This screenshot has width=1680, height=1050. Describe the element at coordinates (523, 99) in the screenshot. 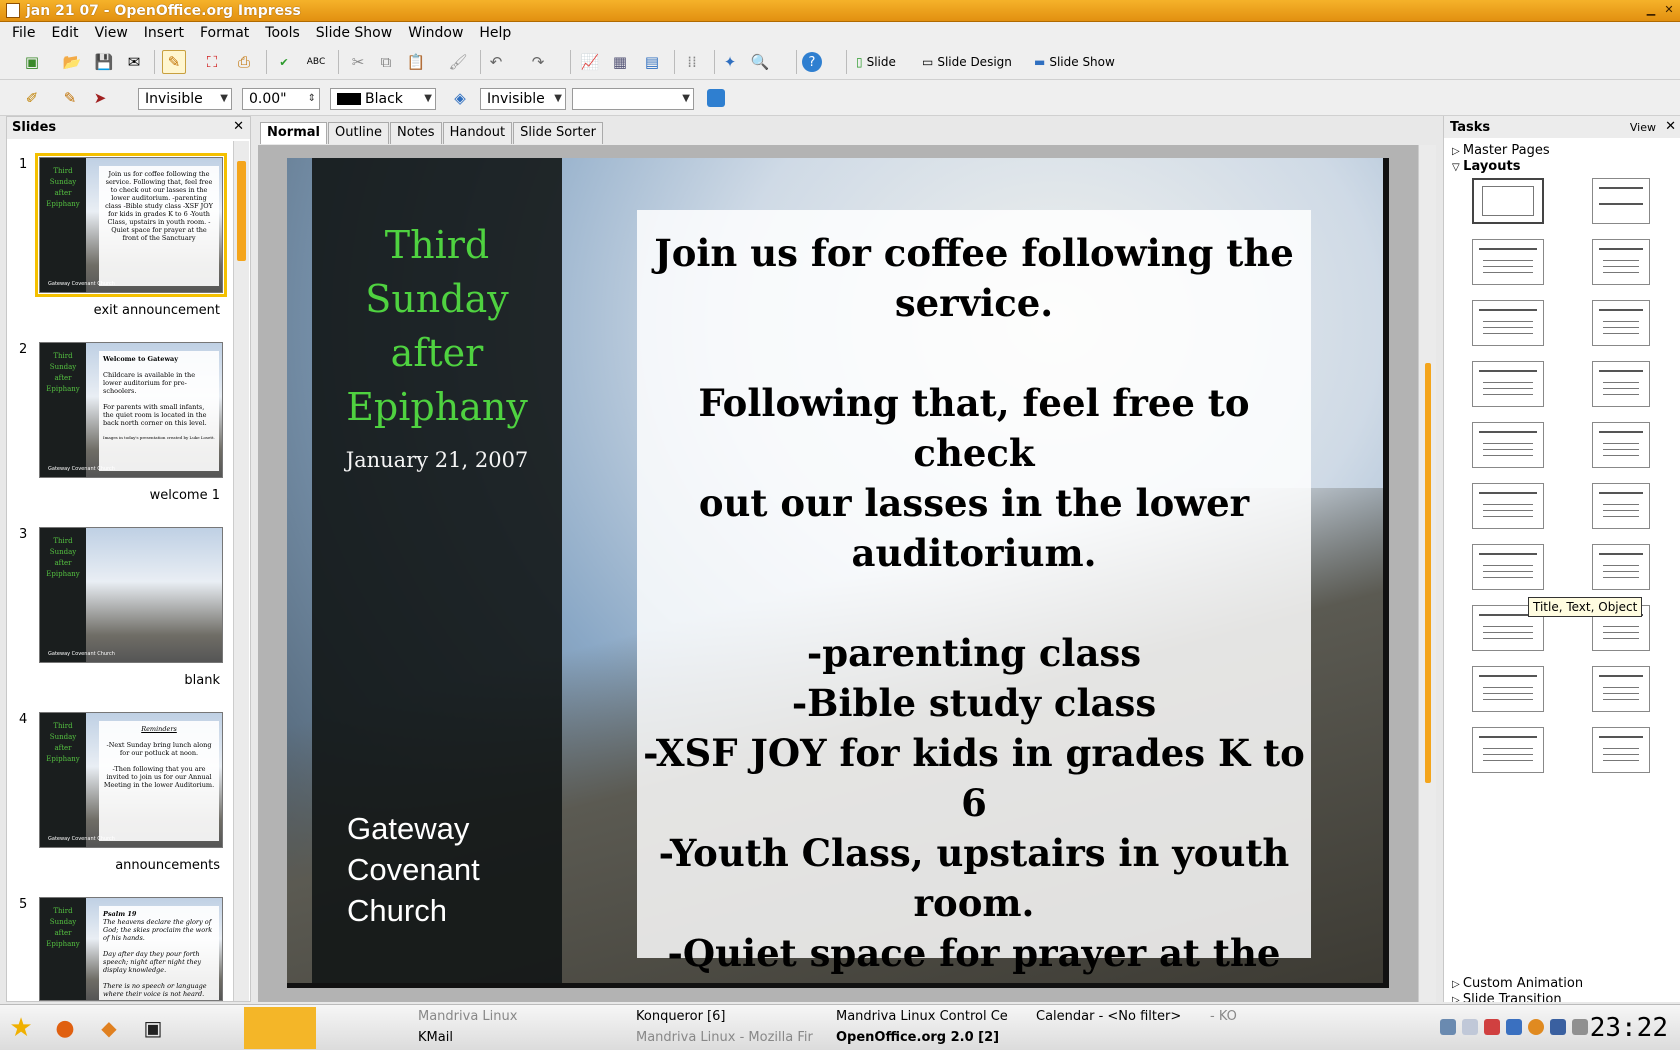

I see `area-style-select: Invisible ▼` at that location.